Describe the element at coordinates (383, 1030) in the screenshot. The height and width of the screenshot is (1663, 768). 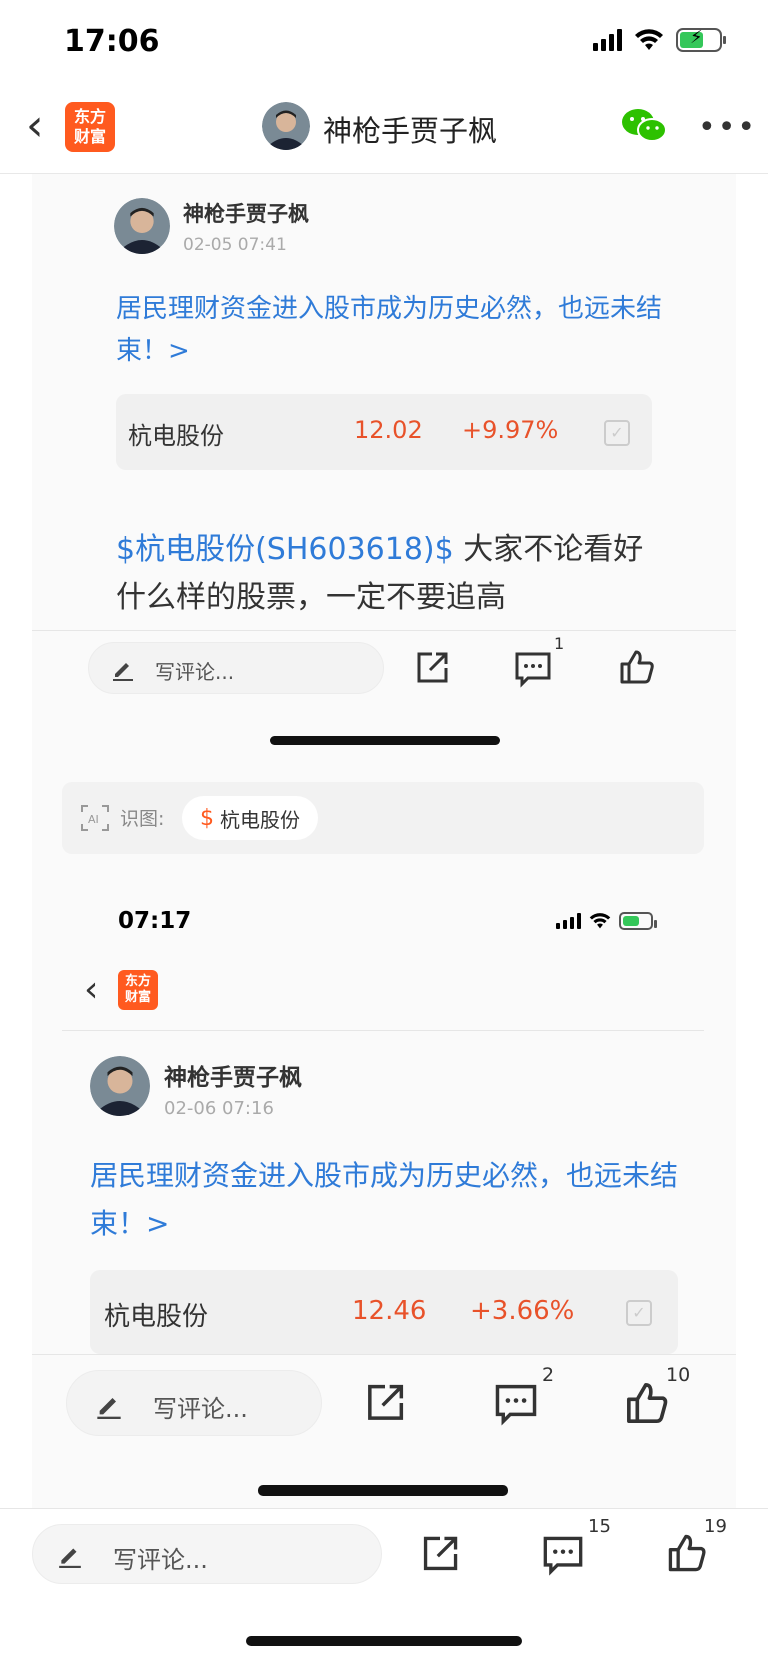
I see `inner-divider` at that location.